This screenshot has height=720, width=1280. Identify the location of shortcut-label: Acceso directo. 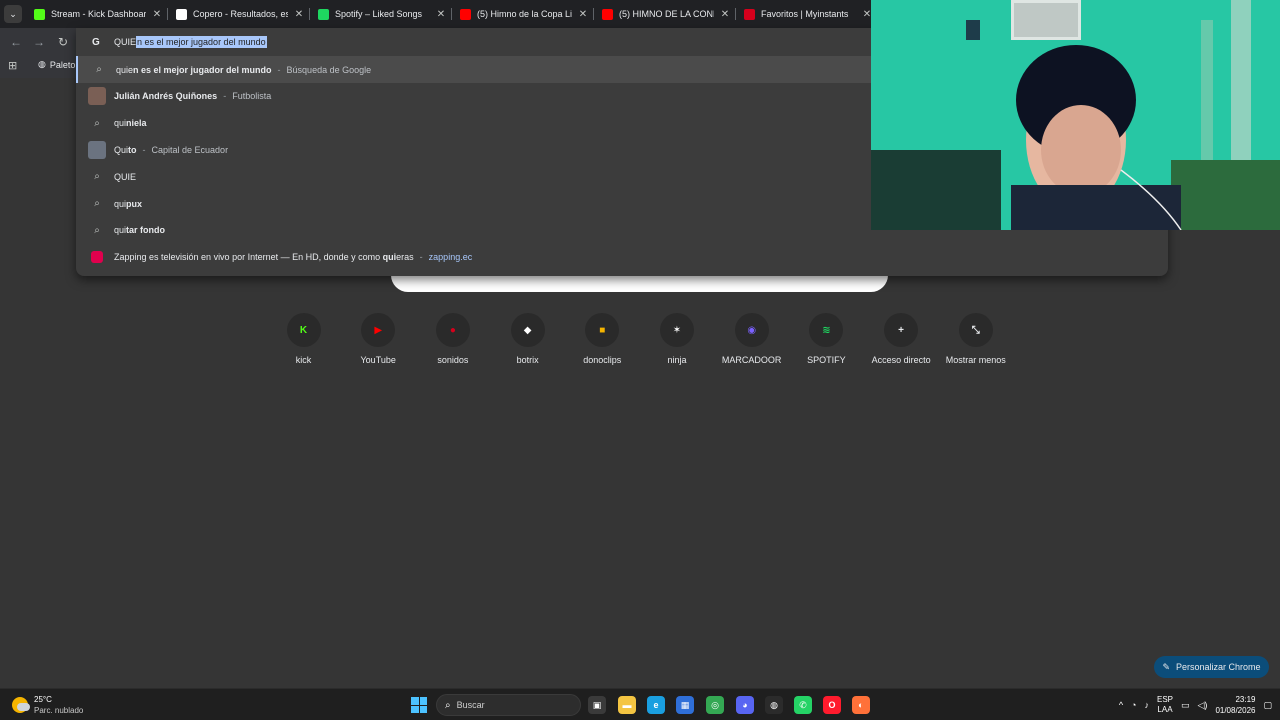
(901, 360).